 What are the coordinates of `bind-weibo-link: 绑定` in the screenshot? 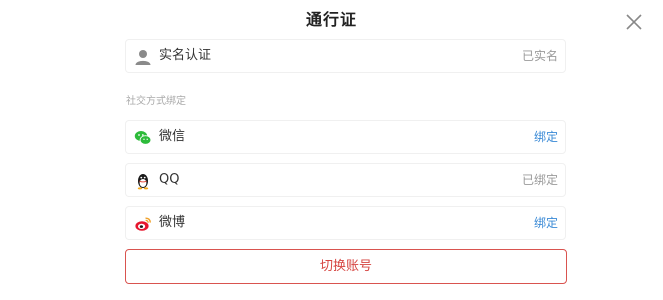 It's located at (546, 223).